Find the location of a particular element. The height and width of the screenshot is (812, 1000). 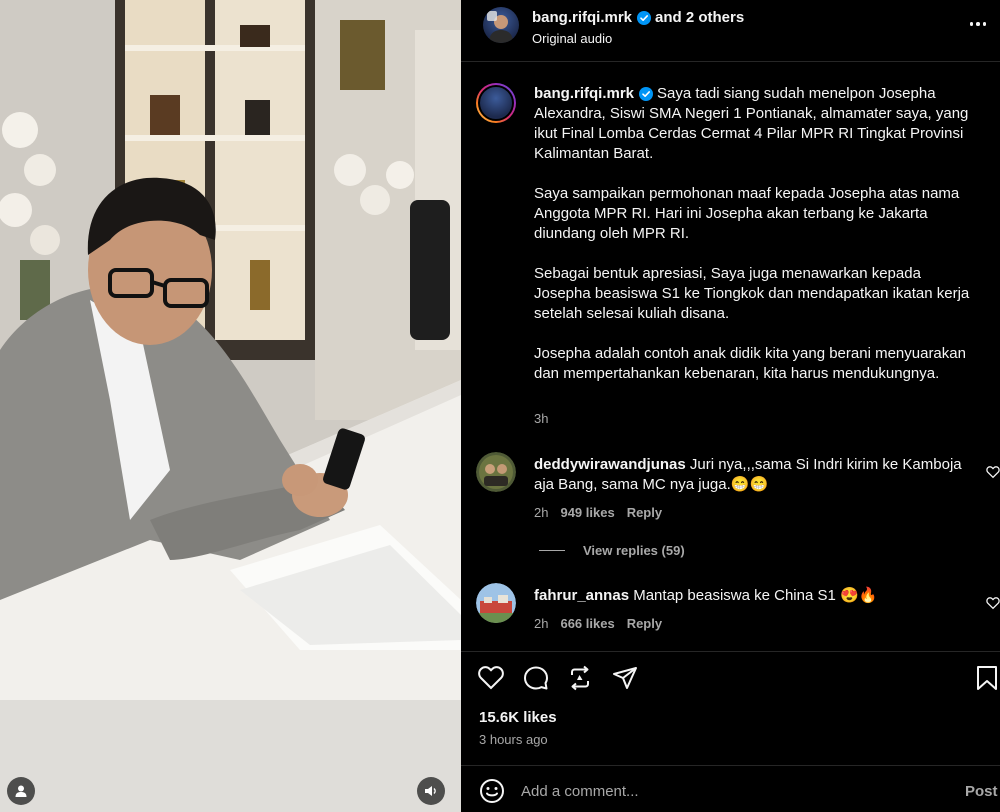

tagged-users-button is located at coordinates (21, 791).